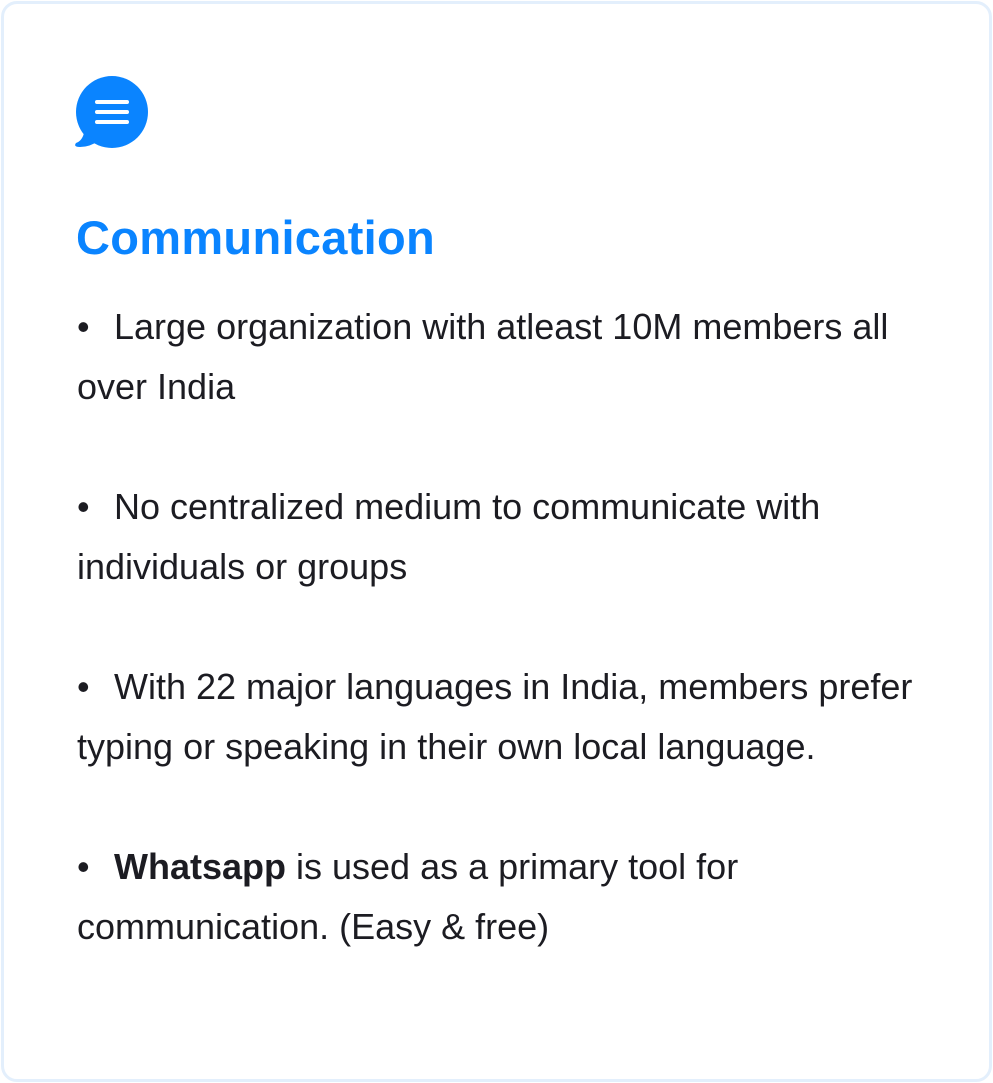 This screenshot has height=1083, width=993. What do you see at coordinates (111, 112) in the screenshot?
I see `chat-bubble-icon` at bounding box center [111, 112].